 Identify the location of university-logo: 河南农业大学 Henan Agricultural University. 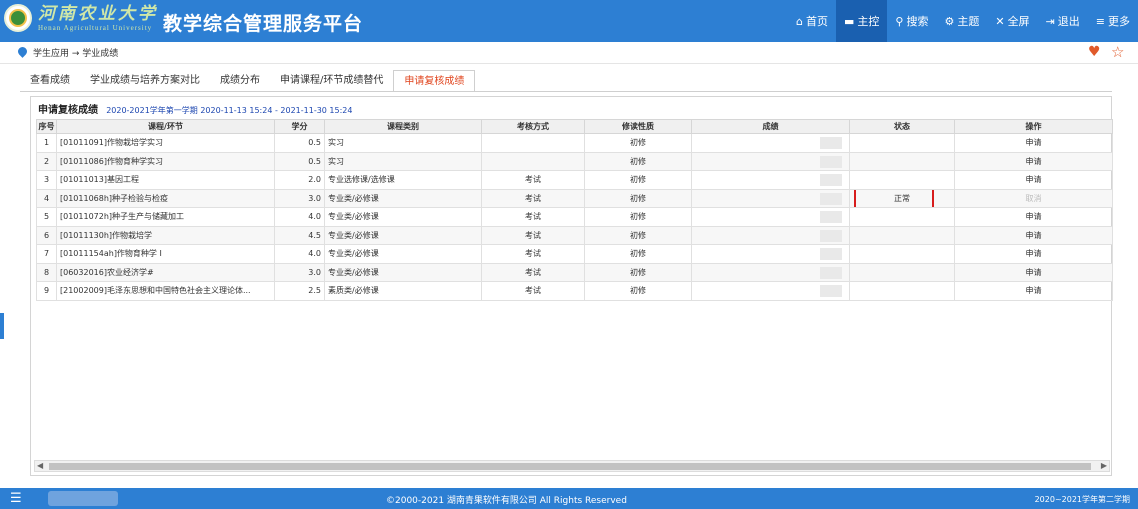
(81, 18).